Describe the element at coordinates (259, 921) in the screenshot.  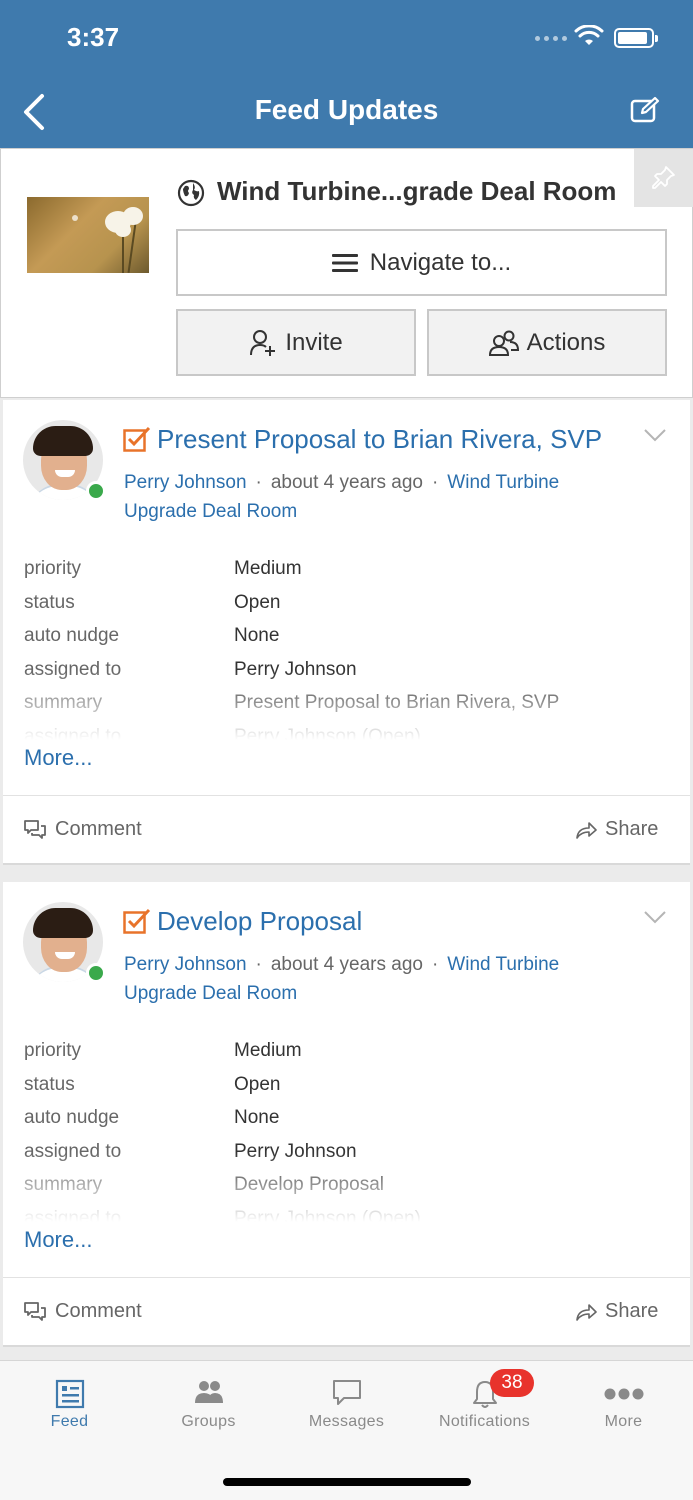
I see `card-title: Develop Proposal` at that location.